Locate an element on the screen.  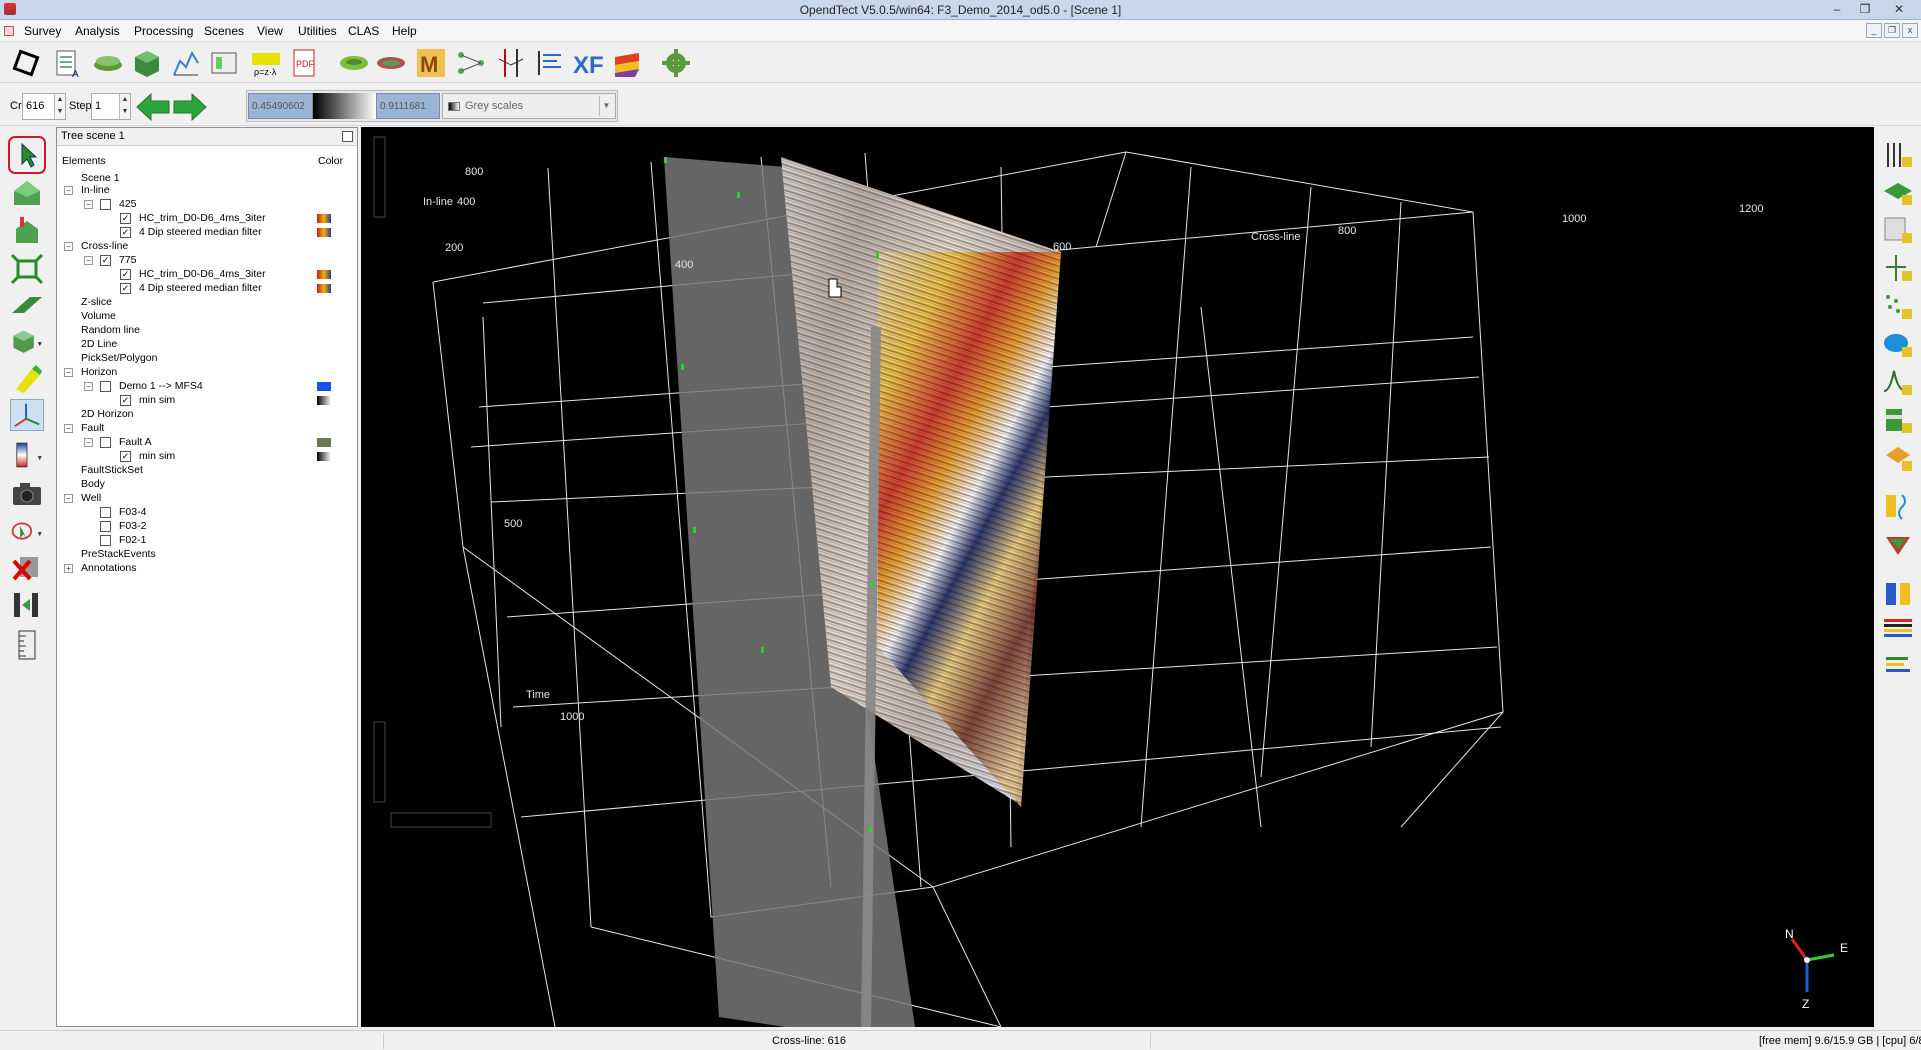
neural-network-icon is located at coordinates (471, 63).